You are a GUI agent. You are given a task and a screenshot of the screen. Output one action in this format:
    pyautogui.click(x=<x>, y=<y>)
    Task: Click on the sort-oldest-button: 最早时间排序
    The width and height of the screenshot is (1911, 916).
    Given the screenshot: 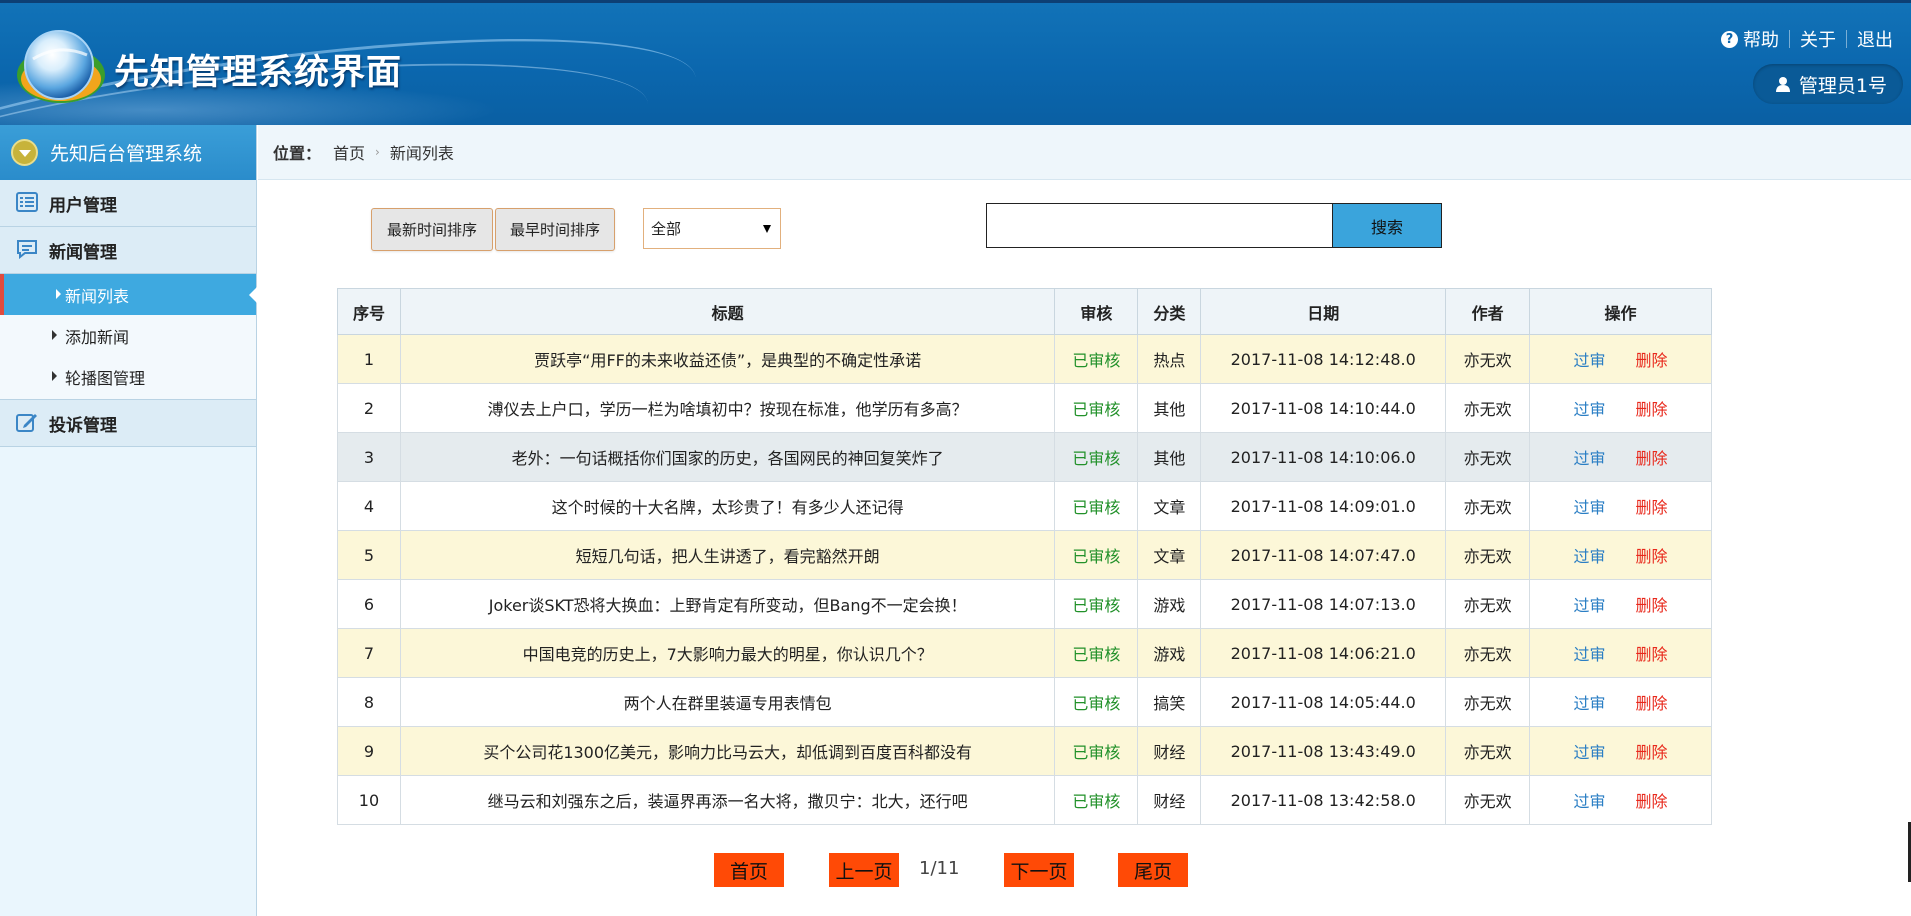 What is the action you would take?
    pyautogui.click(x=555, y=229)
    